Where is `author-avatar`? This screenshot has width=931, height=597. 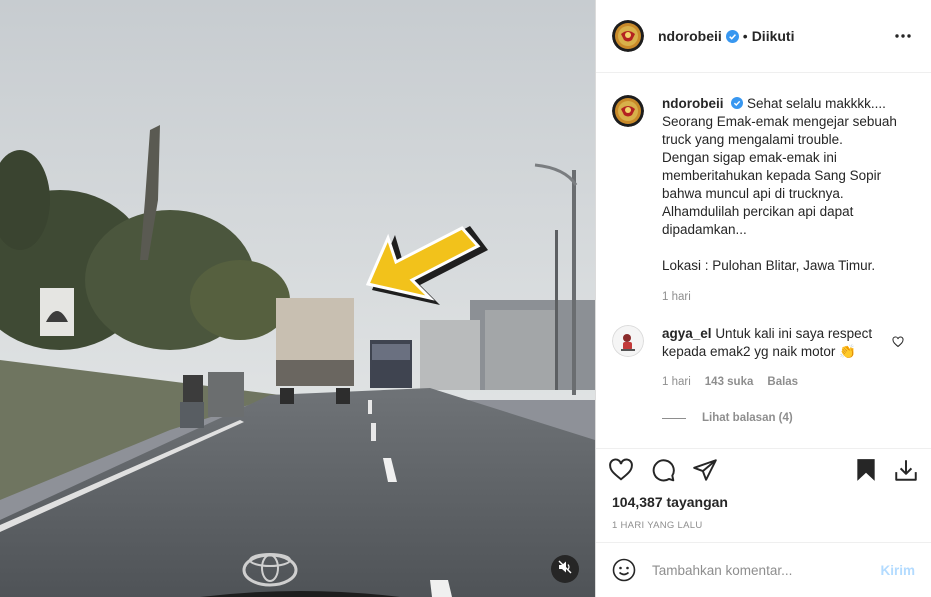 author-avatar is located at coordinates (628, 36).